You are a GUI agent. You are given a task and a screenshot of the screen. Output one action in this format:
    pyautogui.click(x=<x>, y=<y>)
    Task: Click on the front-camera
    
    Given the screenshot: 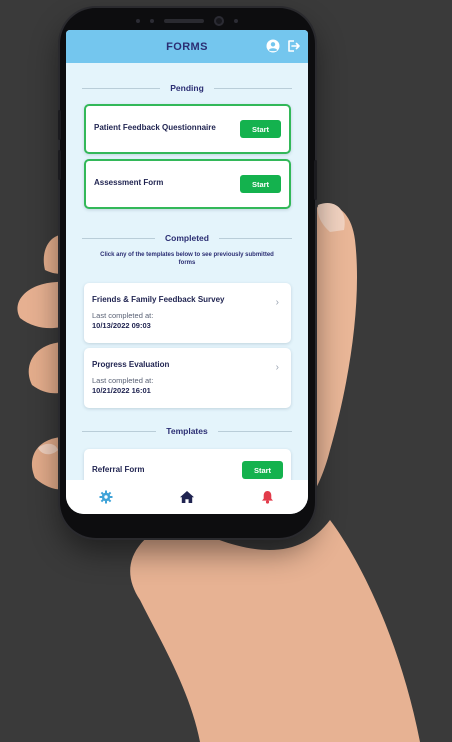 What is the action you would take?
    pyautogui.click(x=219, y=21)
    